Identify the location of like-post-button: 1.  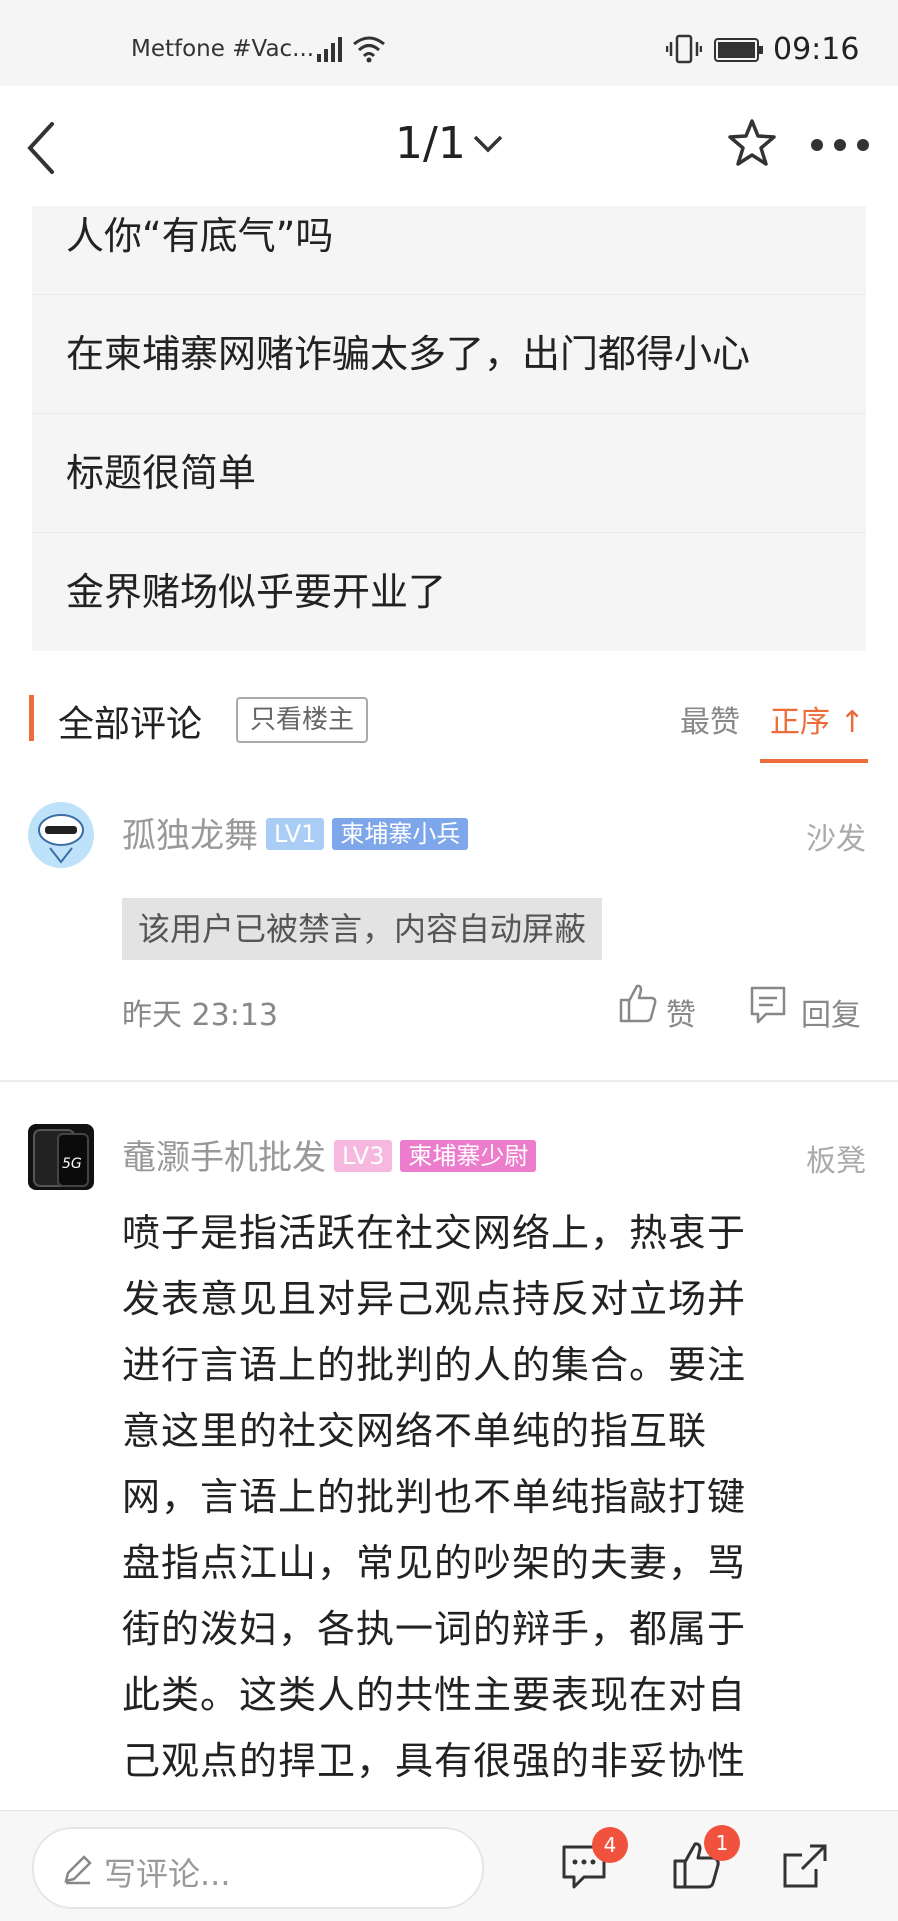
(706, 1860).